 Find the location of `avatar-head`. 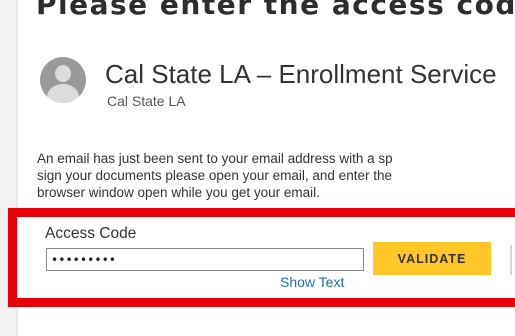

avatar-head is located at coordinates (63, 73).